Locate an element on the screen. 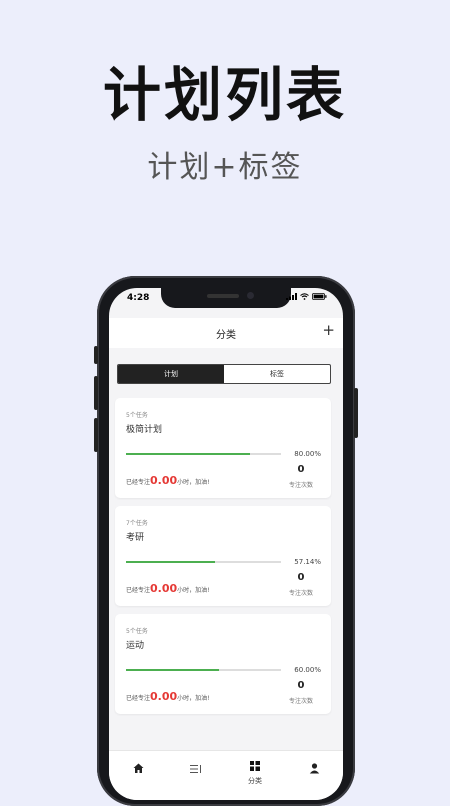 The image size is (450, 806). progress-percent: 80.00% is located at coordinates (307, 454).